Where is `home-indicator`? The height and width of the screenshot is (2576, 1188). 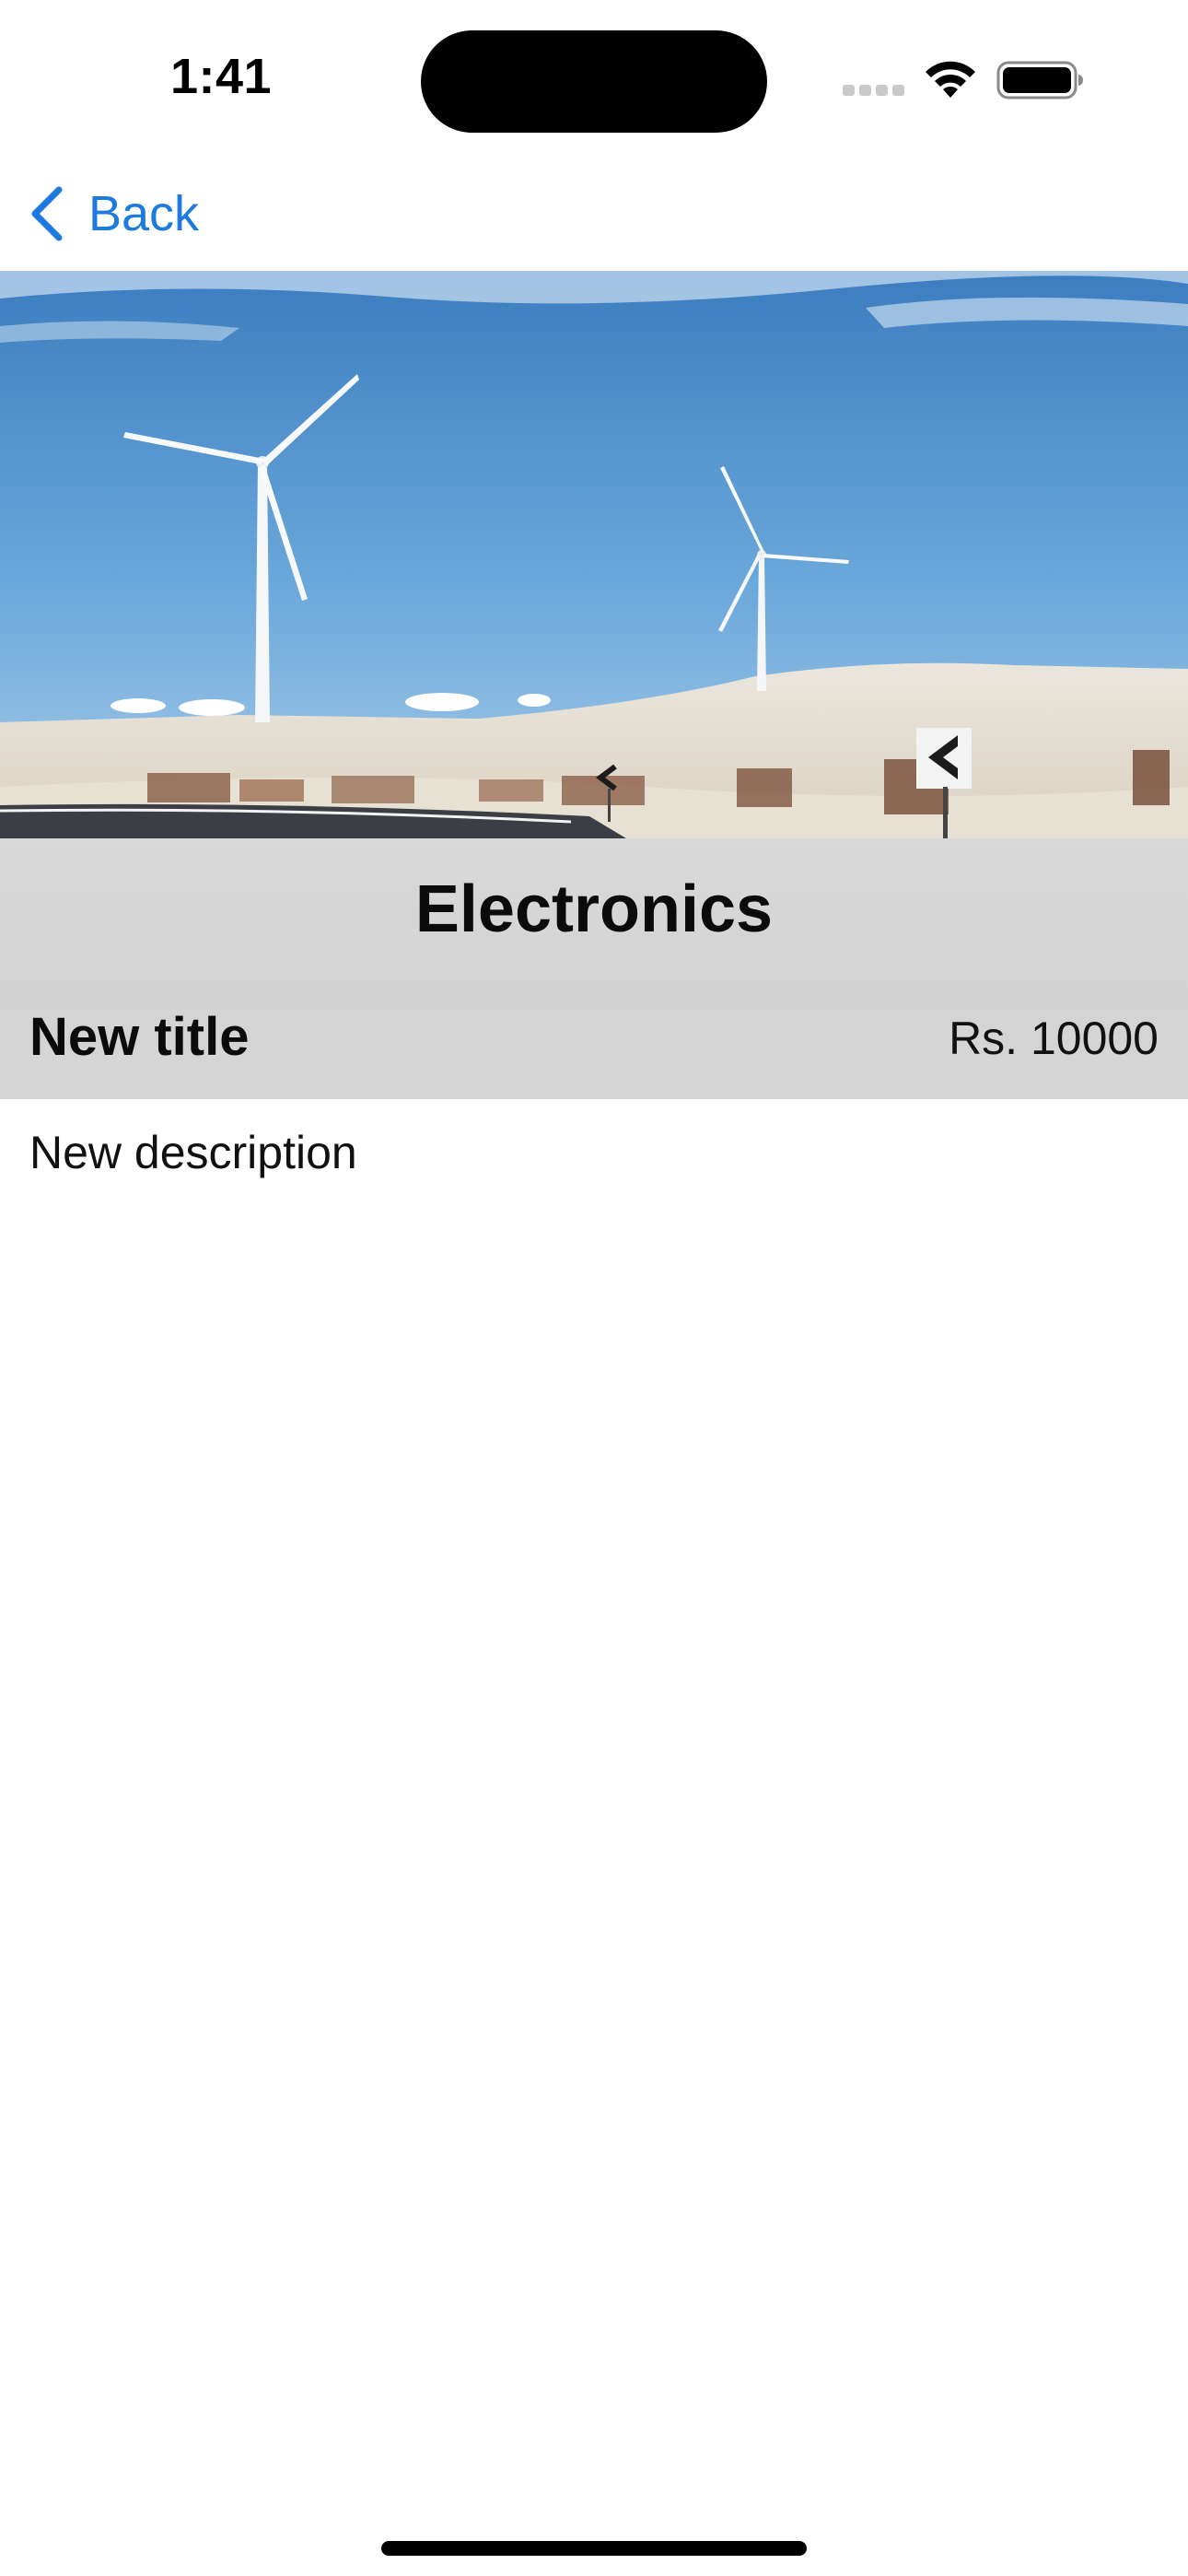
home-indicator is located at coordinates (594, 2548).